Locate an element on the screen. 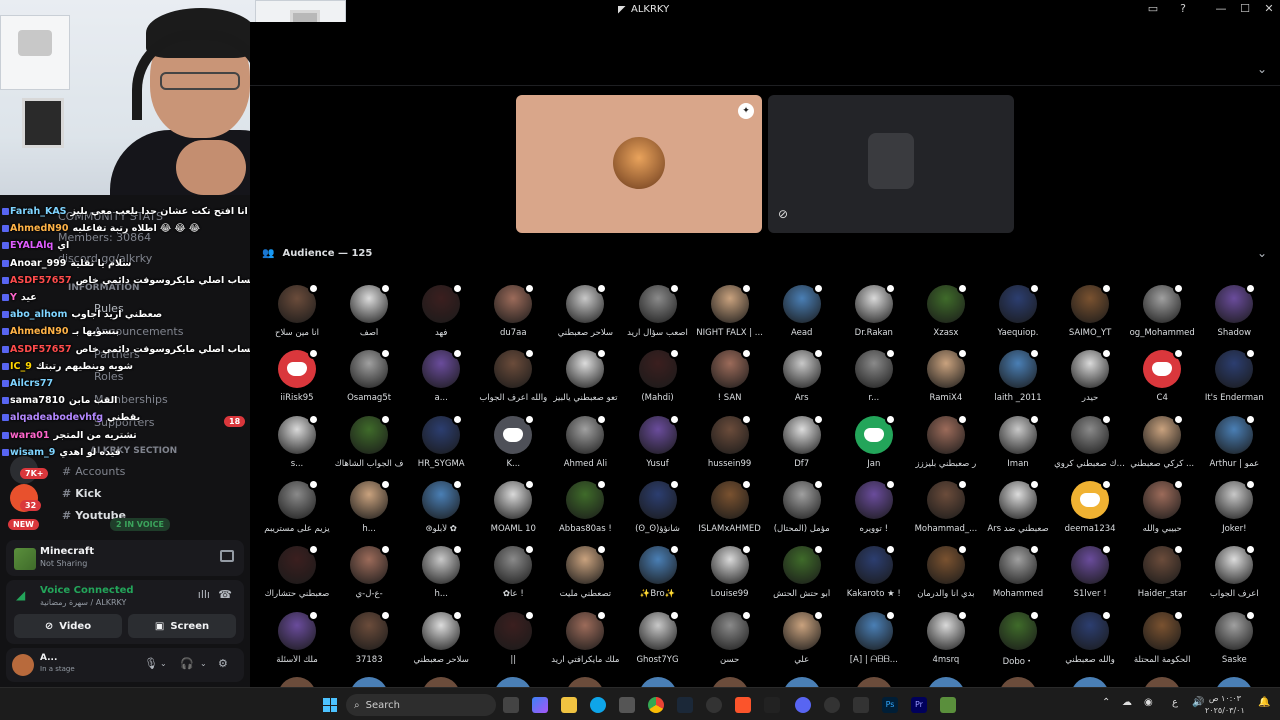 The height and width of the screenshot is (720, 1280). audience-member: MOAML 10 is located at coordinates (513, 512).